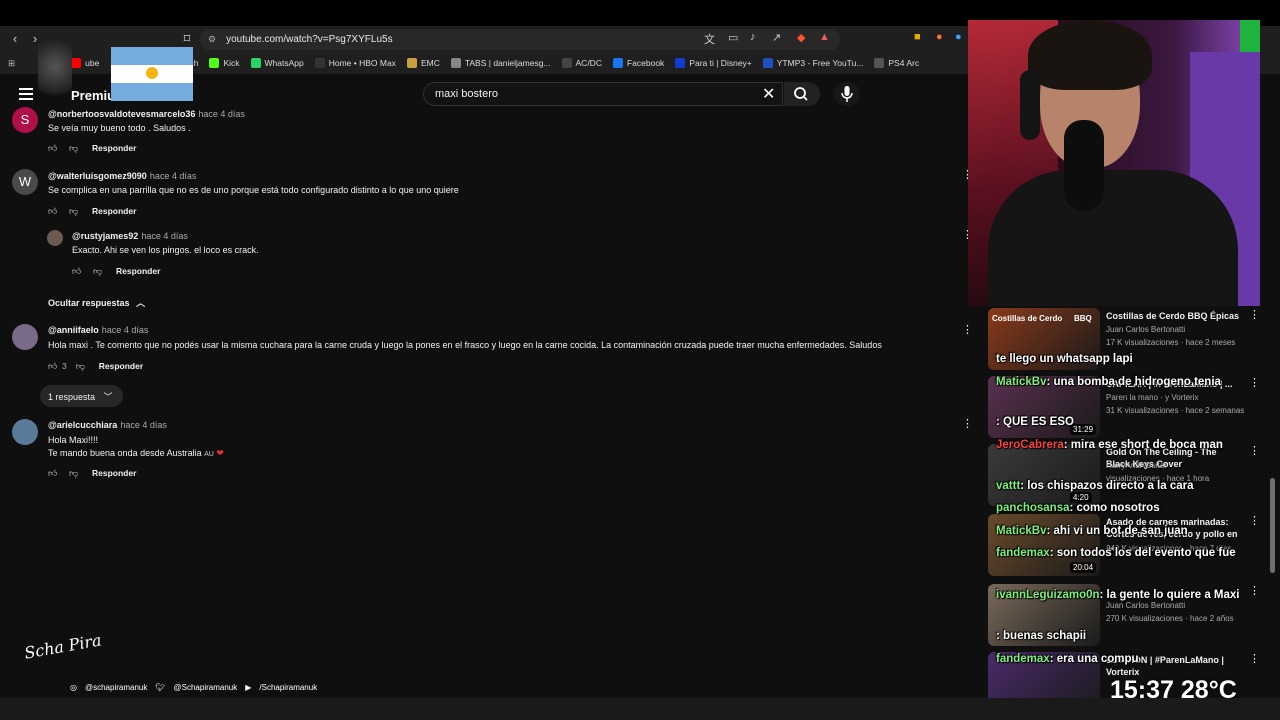  What do you see at coordinates (904, 63) in the screenshot?
I see `bookmark-label: PS4 Arc` at bounding box center [904, 63].